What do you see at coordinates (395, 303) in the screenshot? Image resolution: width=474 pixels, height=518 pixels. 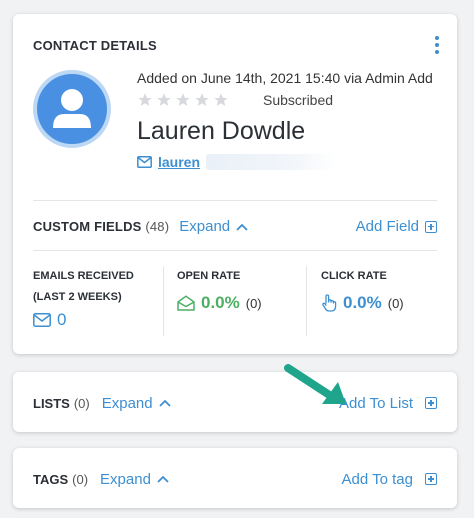 I see `click-rate-count: (0)` at bounding box center [395, 303].